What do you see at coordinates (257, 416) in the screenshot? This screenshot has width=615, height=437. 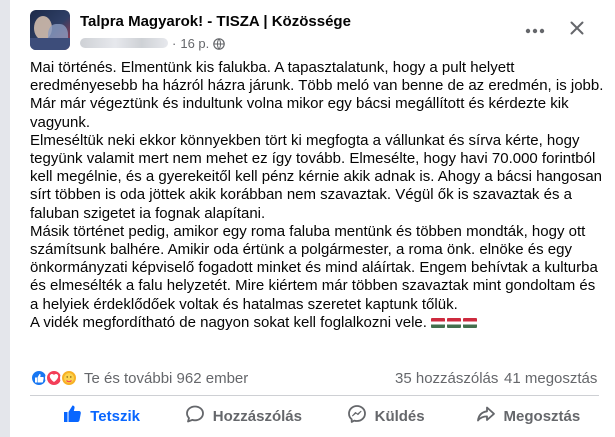 I see `comment-label: Hozzászólás` at bounding box center [257, 416].